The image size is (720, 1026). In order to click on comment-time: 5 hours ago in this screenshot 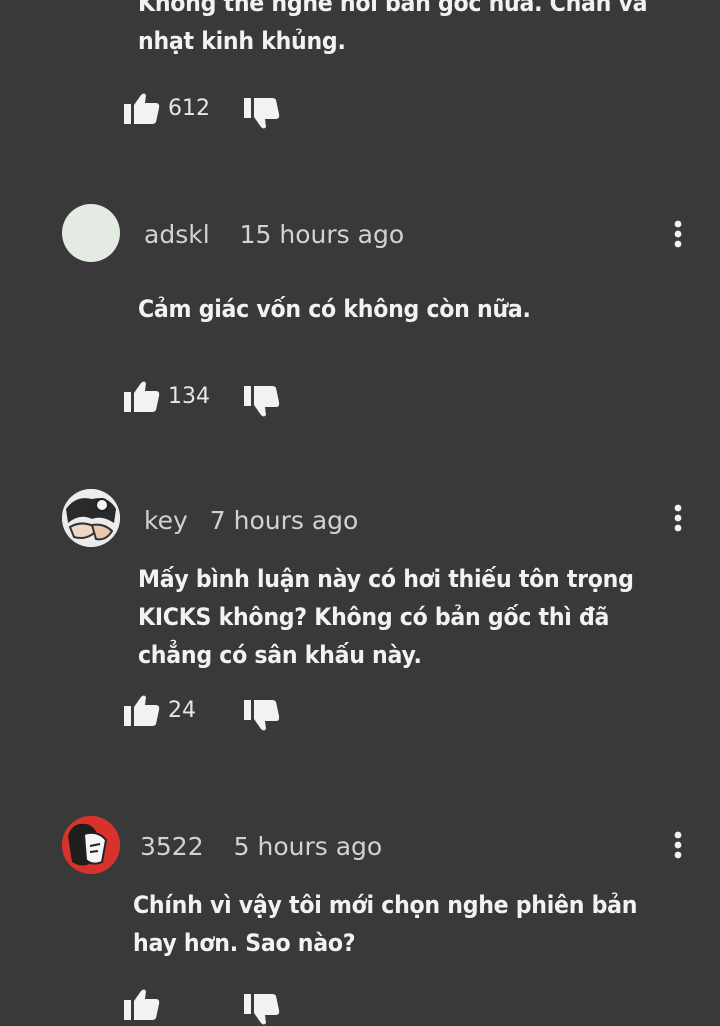, I will do `click(308, 846)`.